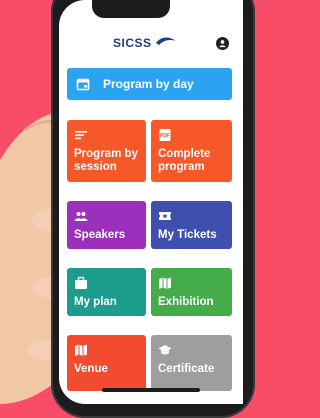 The width and height of the screenshot is (320, 418). Describe the element at coordinates (165, 350) in the screenshot. I see `graduation-cap-icon` at that location.